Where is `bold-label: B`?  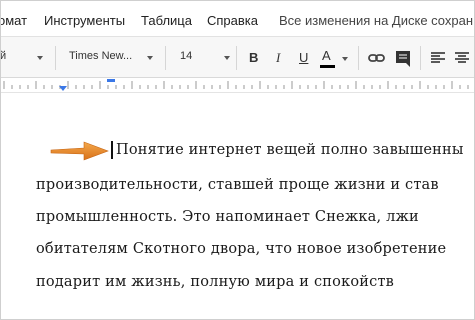
bold-label: B is located at coordinates (254, 57).